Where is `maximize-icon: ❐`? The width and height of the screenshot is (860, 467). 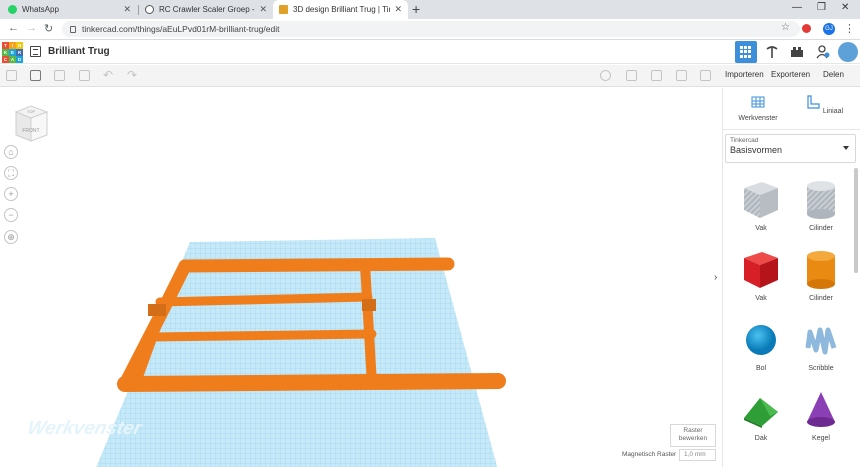
maximize-icon: ❐ is located at coordinates (821, 7).